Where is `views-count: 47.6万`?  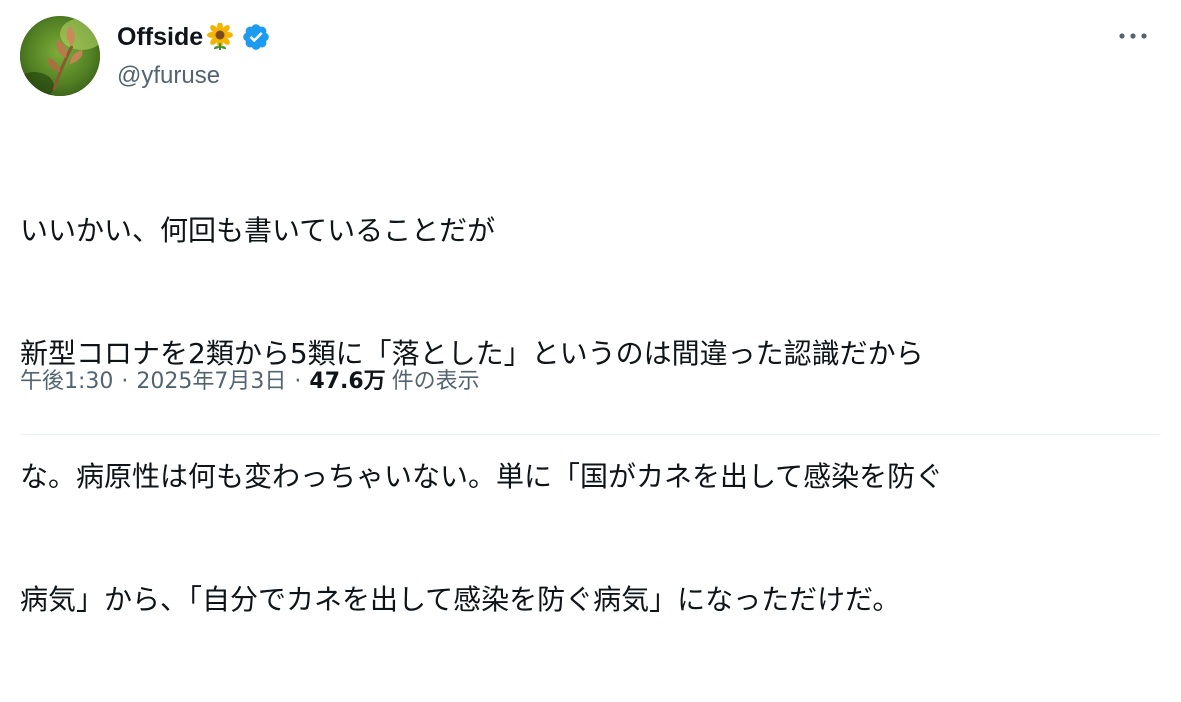
views-count: 47.6万 is located at coordinates (347, 379).